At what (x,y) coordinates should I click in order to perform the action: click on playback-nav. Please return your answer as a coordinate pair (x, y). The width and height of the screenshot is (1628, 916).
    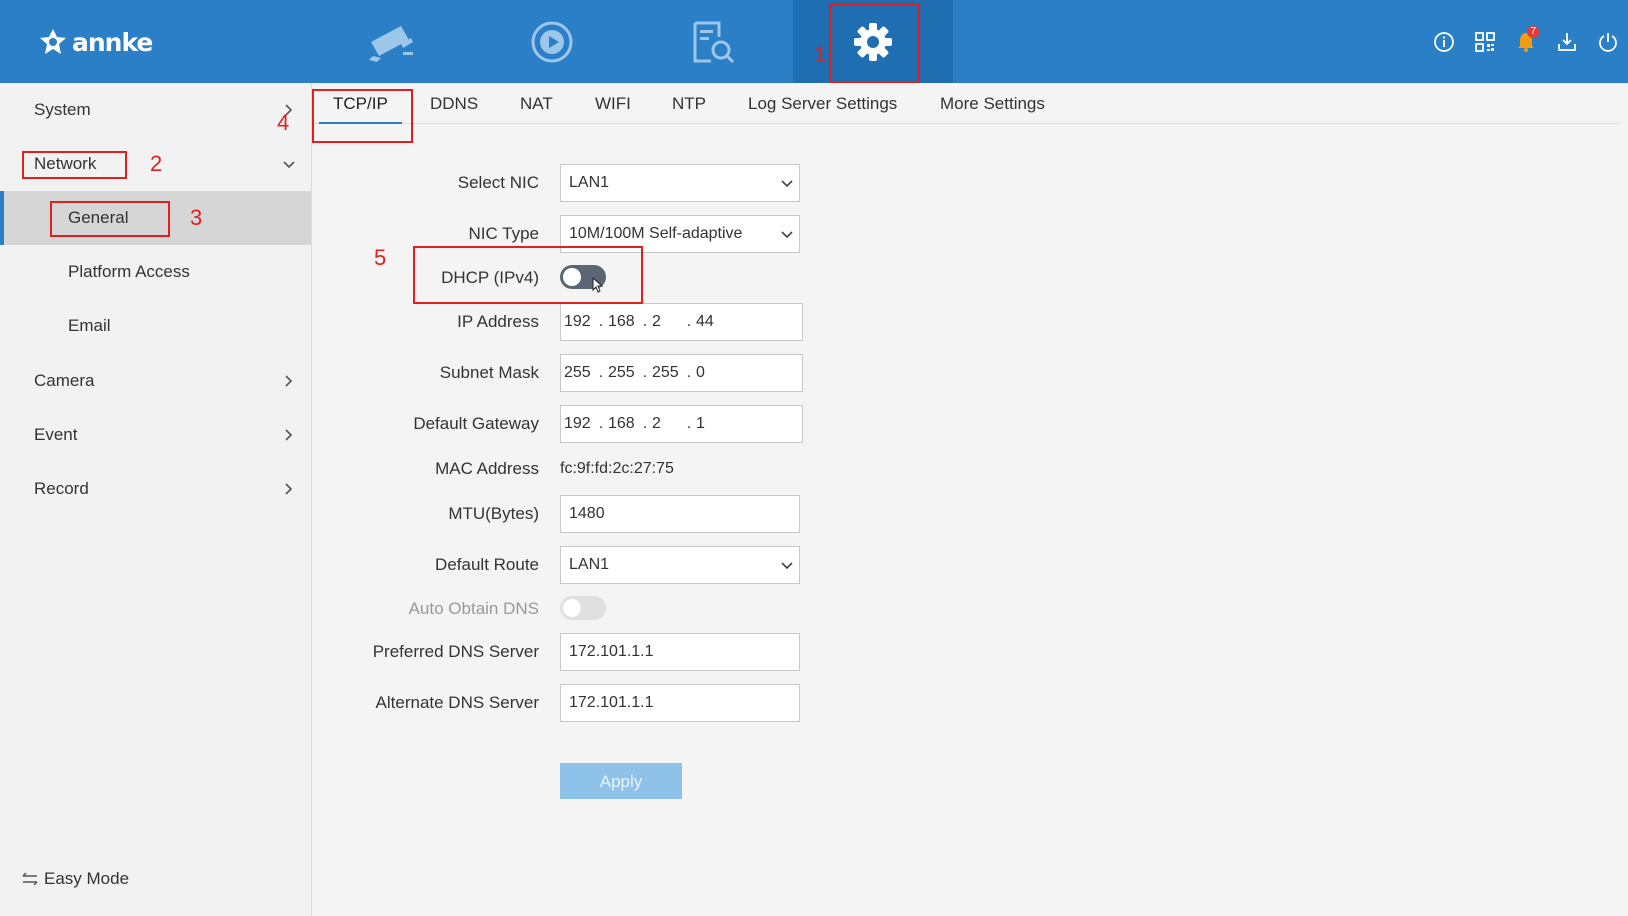
    Looking at the image, I should click on (552, 41).